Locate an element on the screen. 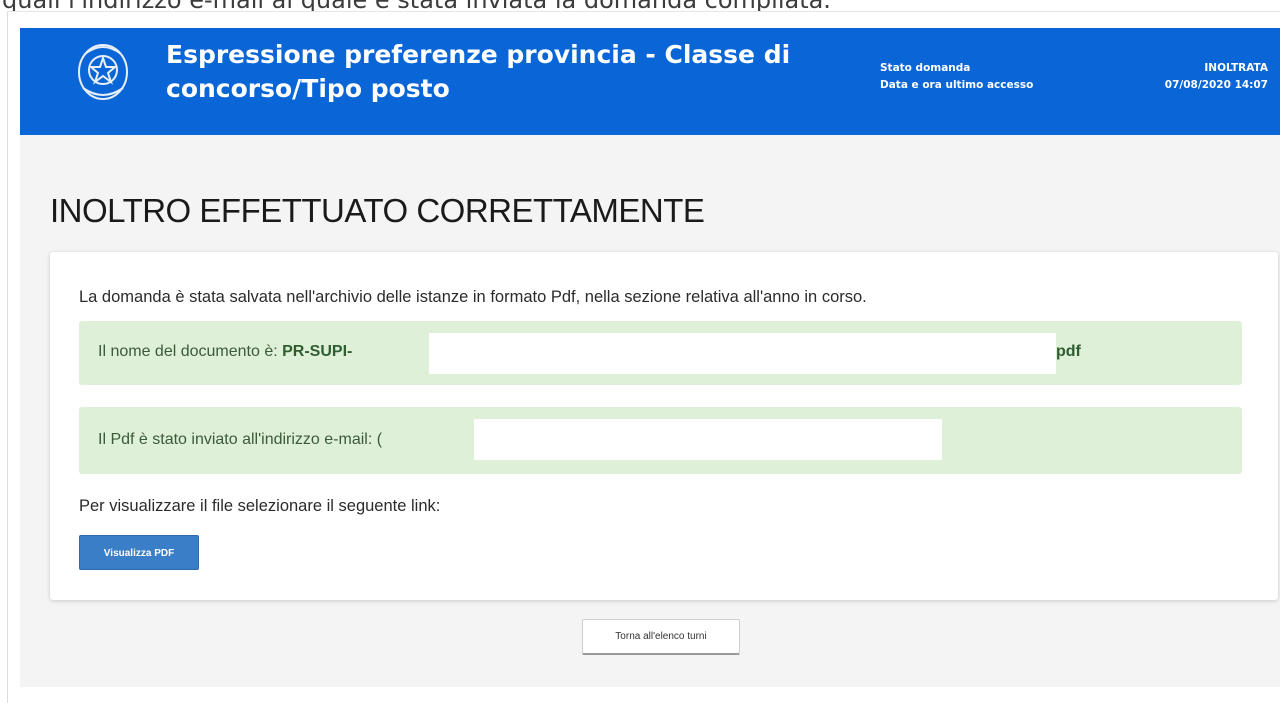  last-access-value: 07/08/2020 14:07 is located at coordinates (1216, 85).